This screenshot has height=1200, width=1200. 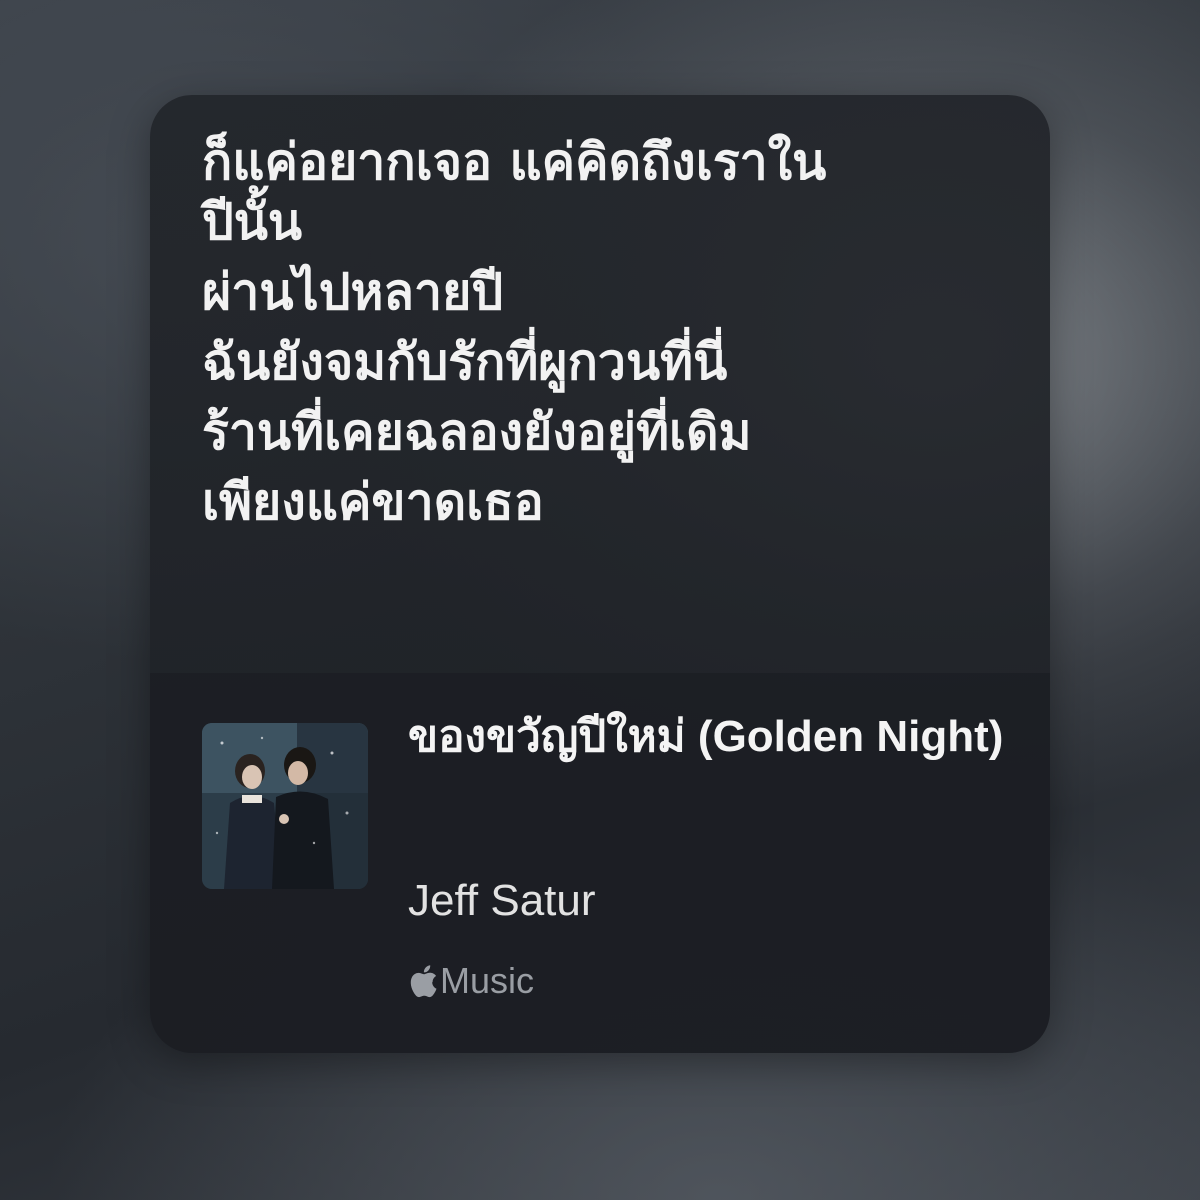 What do you see at coordinates (252, 222) in the screenshot?
I see `lyric-line: ปีนั้น` at bounding box center [252, 222].